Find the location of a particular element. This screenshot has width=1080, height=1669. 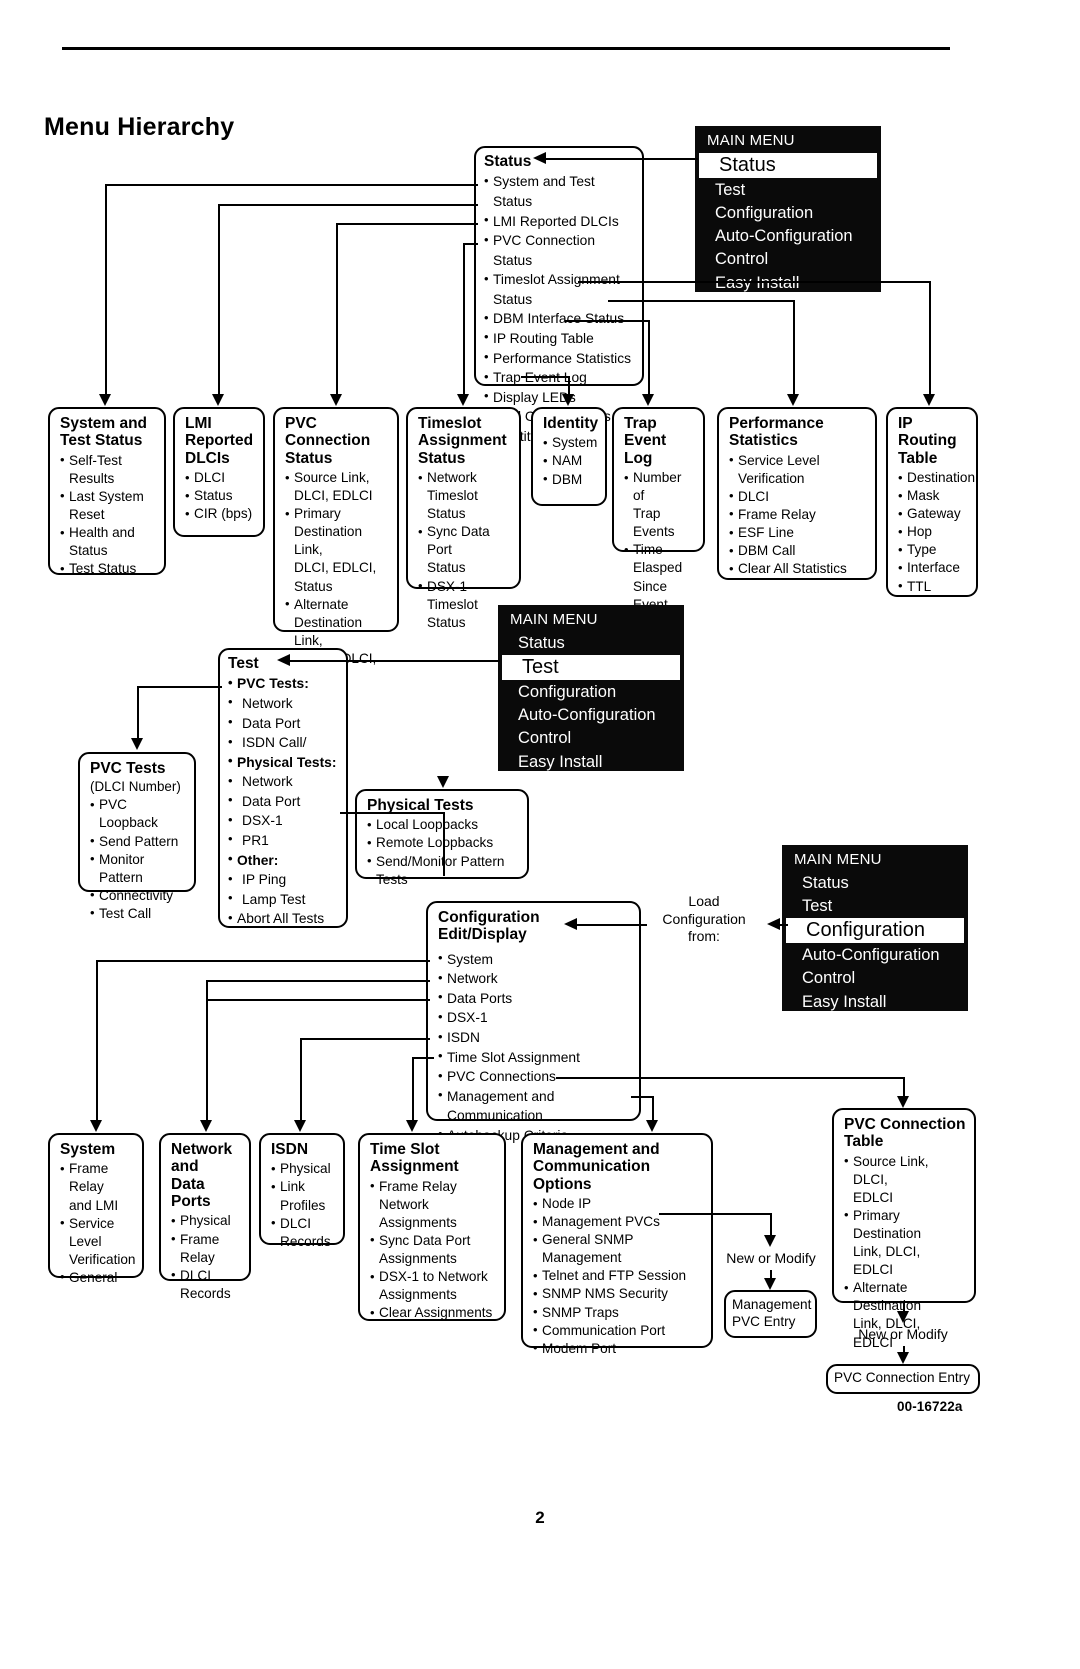

test-item-network: Network is located at coordinates (284, 703).